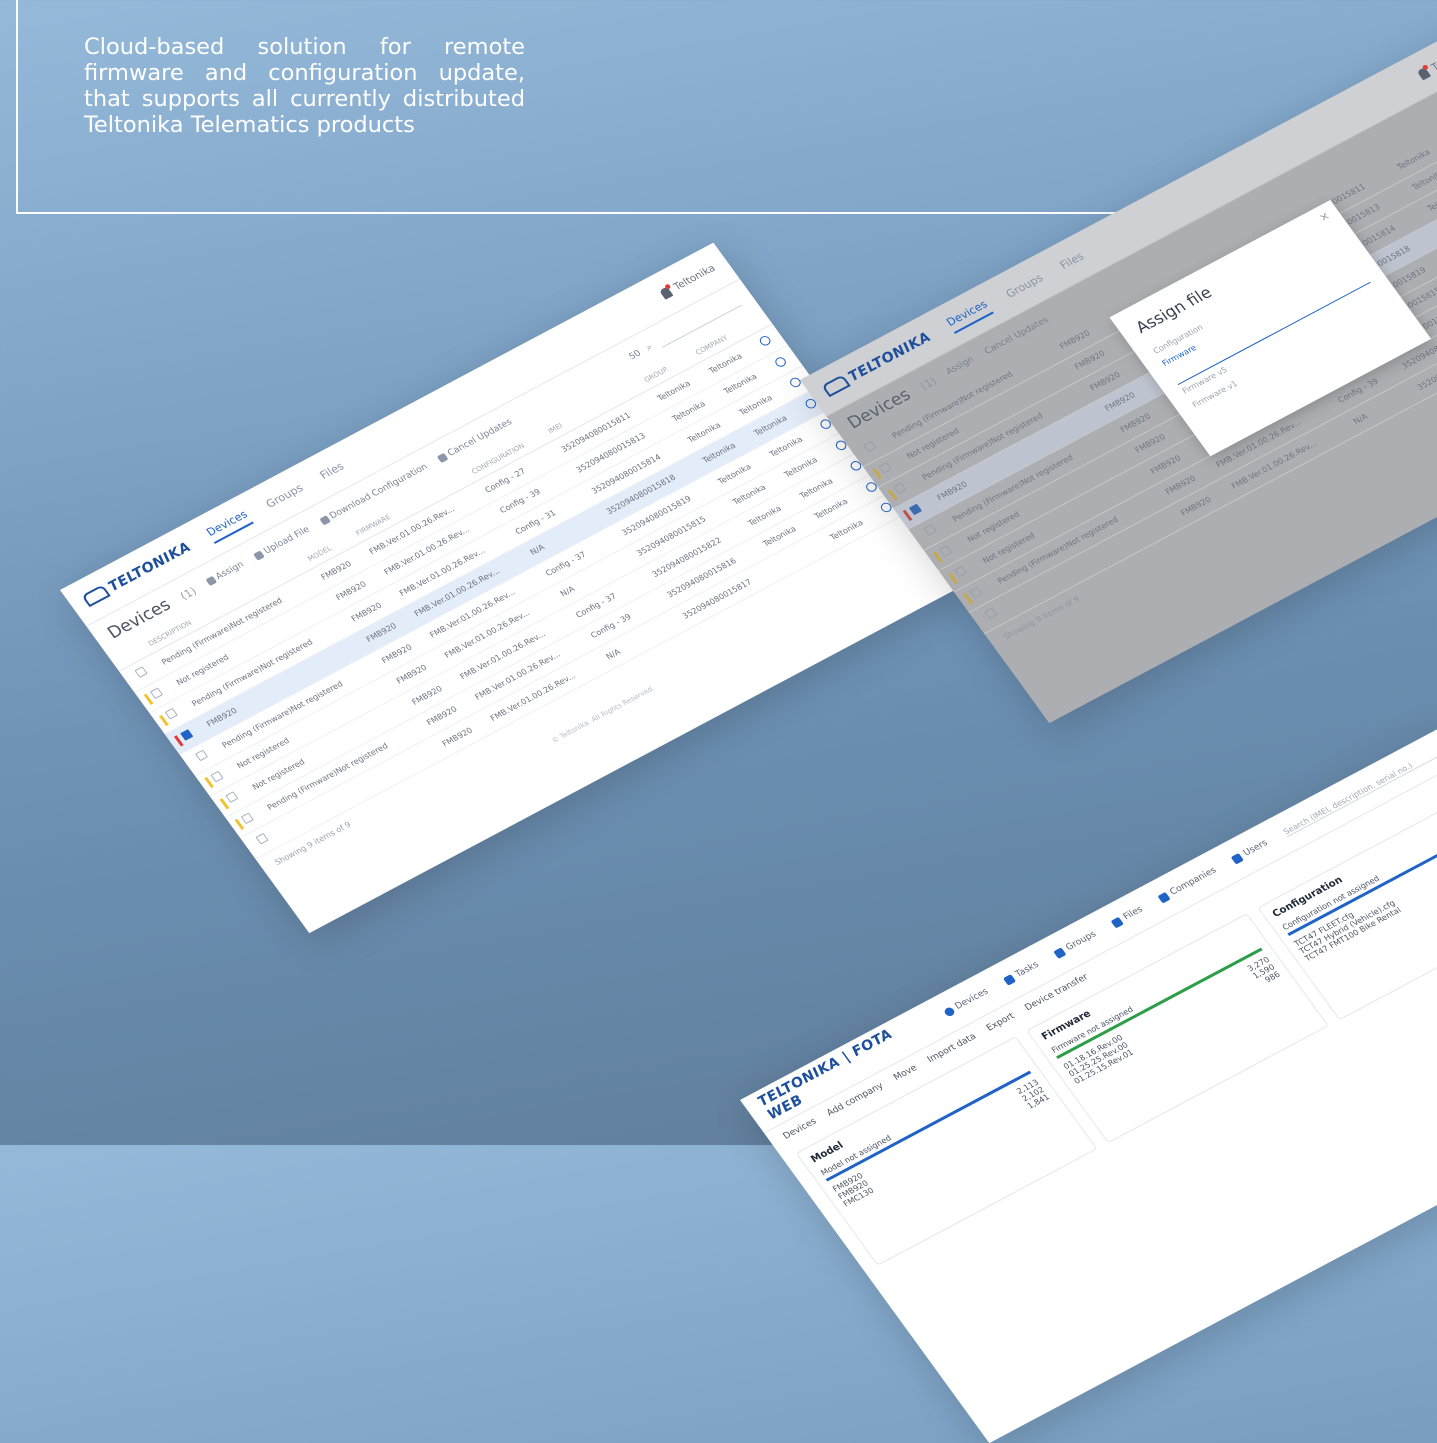  What do you see at coordinates (259, 555) in the screenshot?
I see `cloud-upload-icon` at bounding box center [259, 555].